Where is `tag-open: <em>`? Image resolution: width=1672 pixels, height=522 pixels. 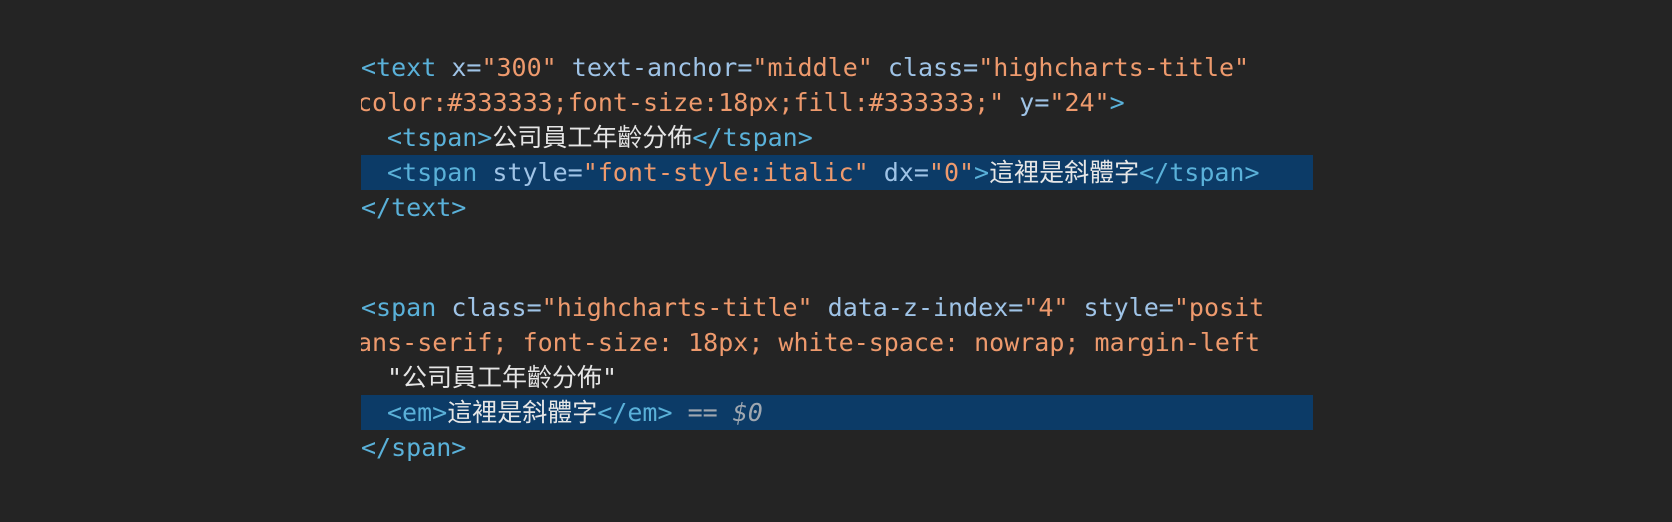
tag-open: <em> is located at coordinates (417, 412).